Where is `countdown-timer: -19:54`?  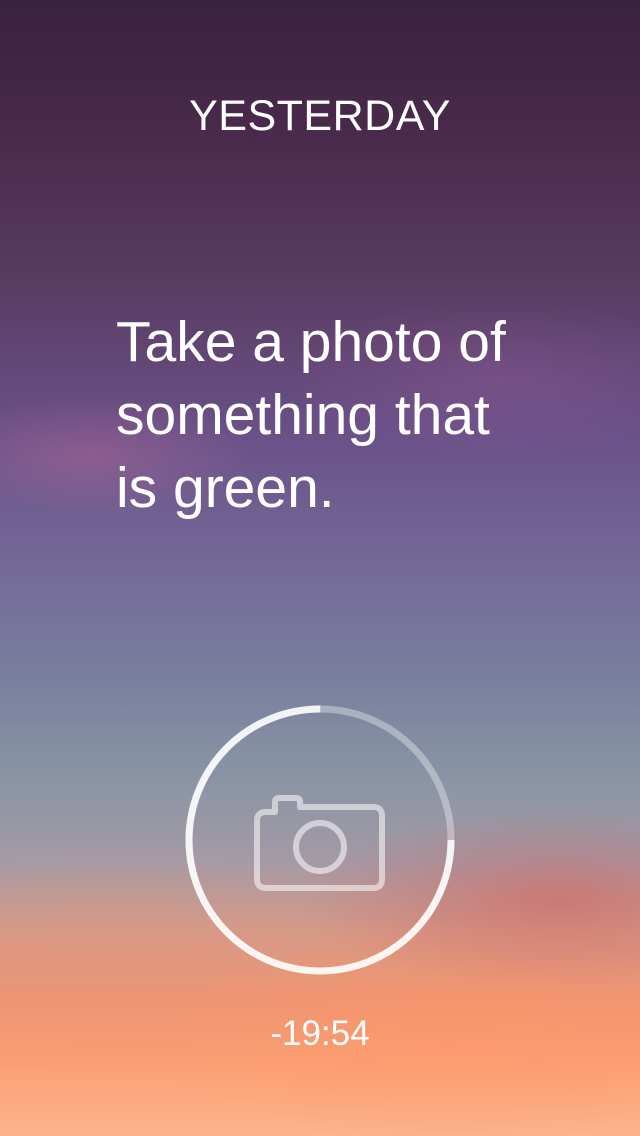 countdown-timer: -19:54 is located at coordinates (320, 1033).